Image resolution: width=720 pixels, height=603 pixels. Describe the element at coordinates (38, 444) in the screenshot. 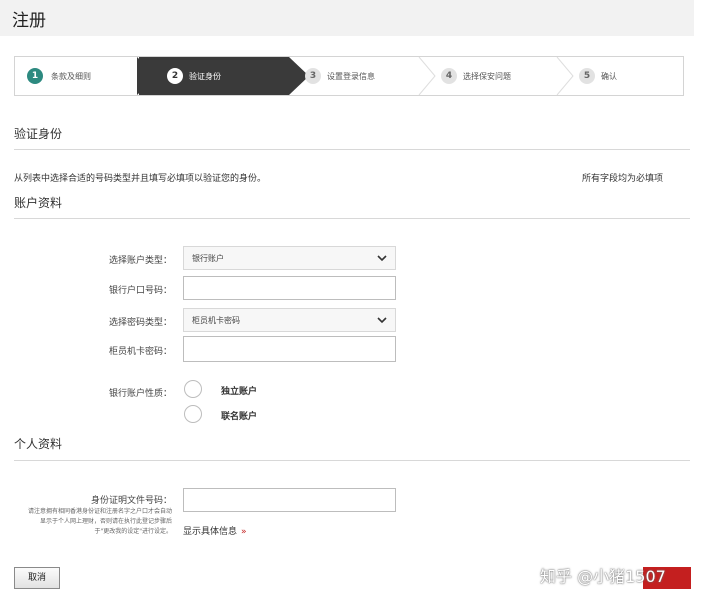

I see `section-title-personal: 个人资料` at that location.